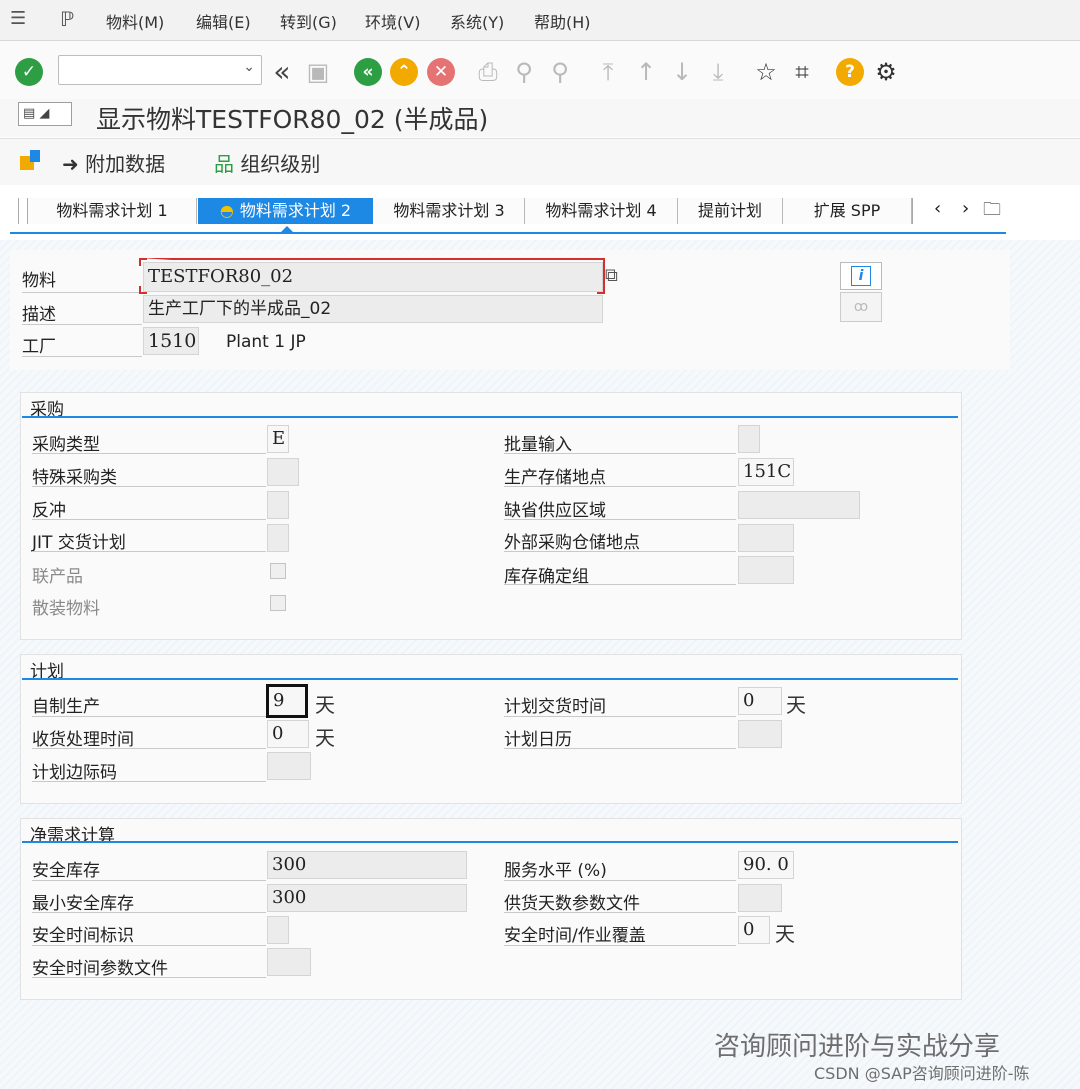 Image resolution: width=1080 pixels, height=1089 pixels. What do you see at coordinates (850, 72) in the screenshot?
I see `help-icon: ?` at bounding box center [850, 72].